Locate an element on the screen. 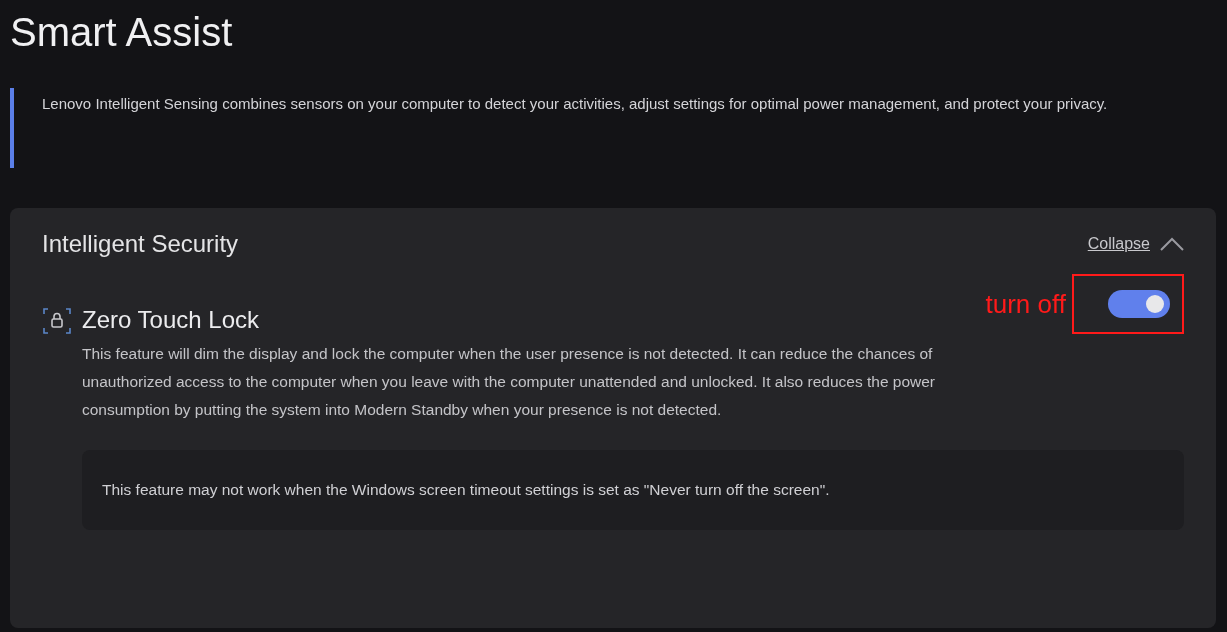 The image size is (1227, 632). lock-icon is located at coordinates (57, 321).